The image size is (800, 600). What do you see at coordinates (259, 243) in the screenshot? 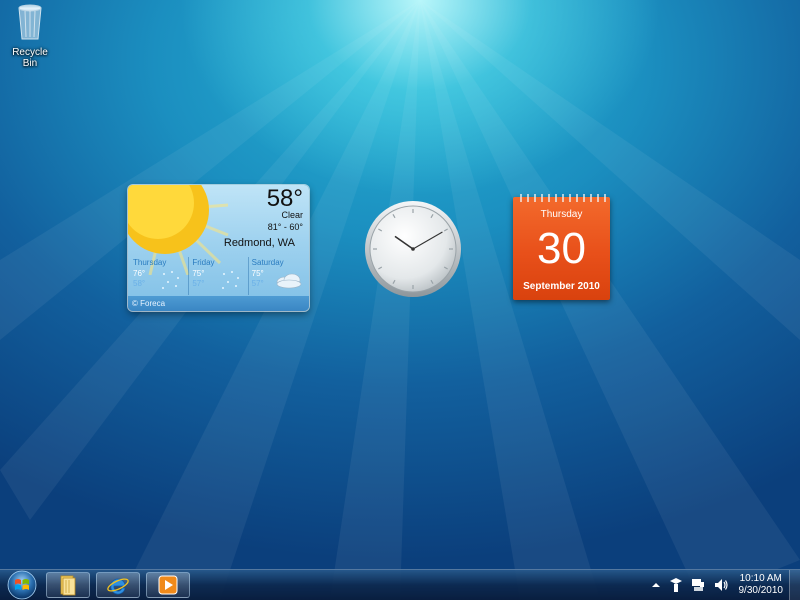
I see `weather-location: Redmond, WA` at bounding box center [259, 243].